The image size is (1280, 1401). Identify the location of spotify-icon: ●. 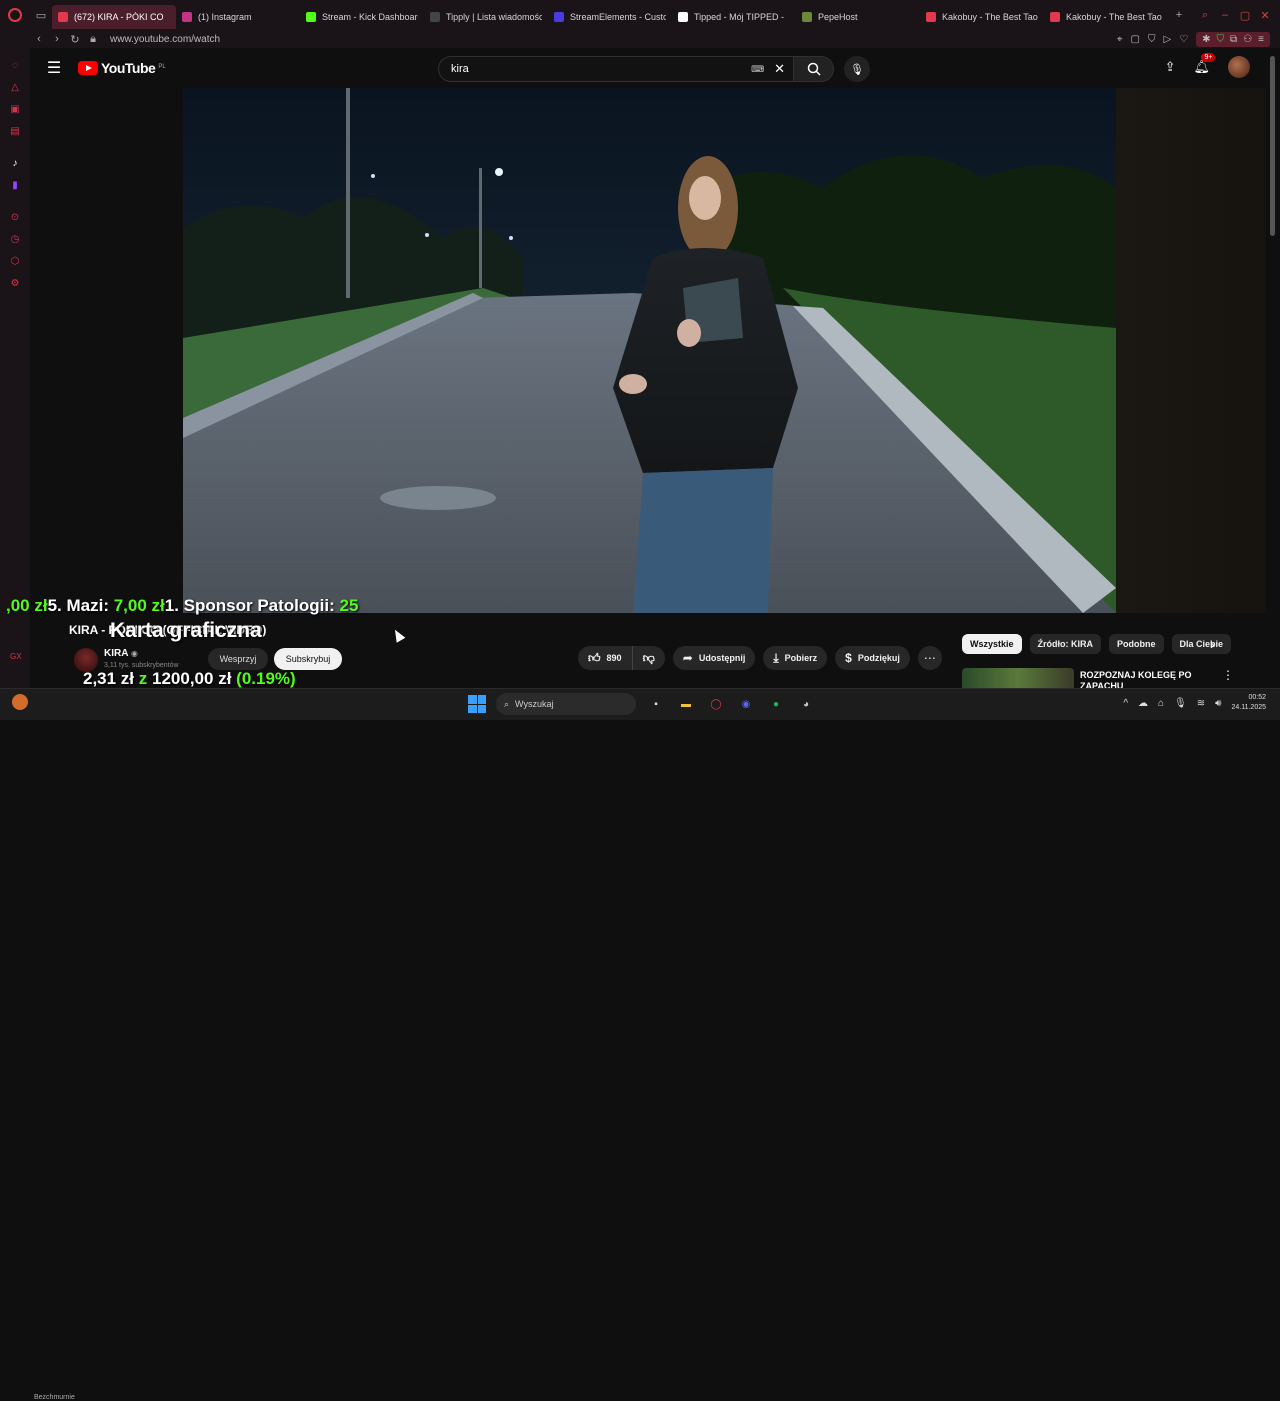
(776, 704).